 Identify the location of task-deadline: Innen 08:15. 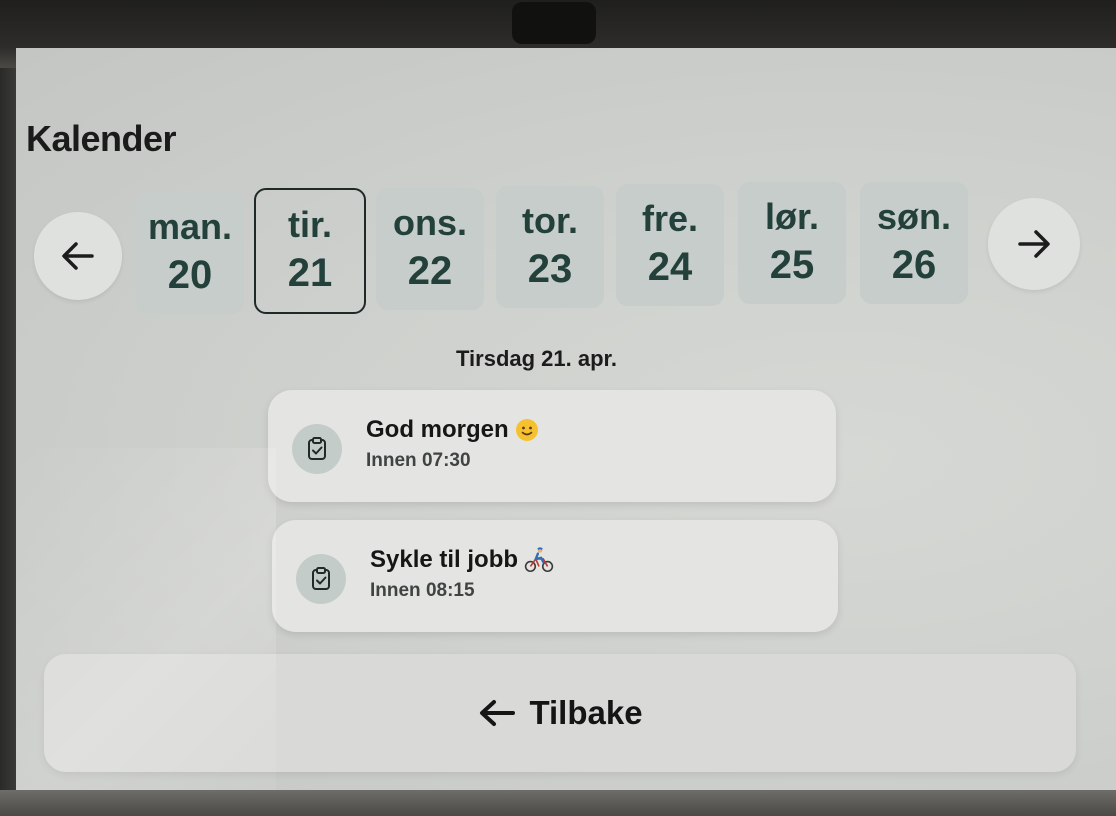
(422, 590).